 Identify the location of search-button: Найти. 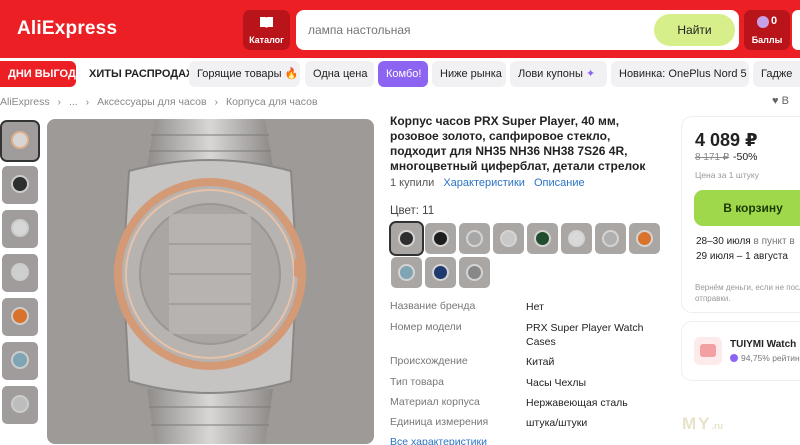
(694, 30).